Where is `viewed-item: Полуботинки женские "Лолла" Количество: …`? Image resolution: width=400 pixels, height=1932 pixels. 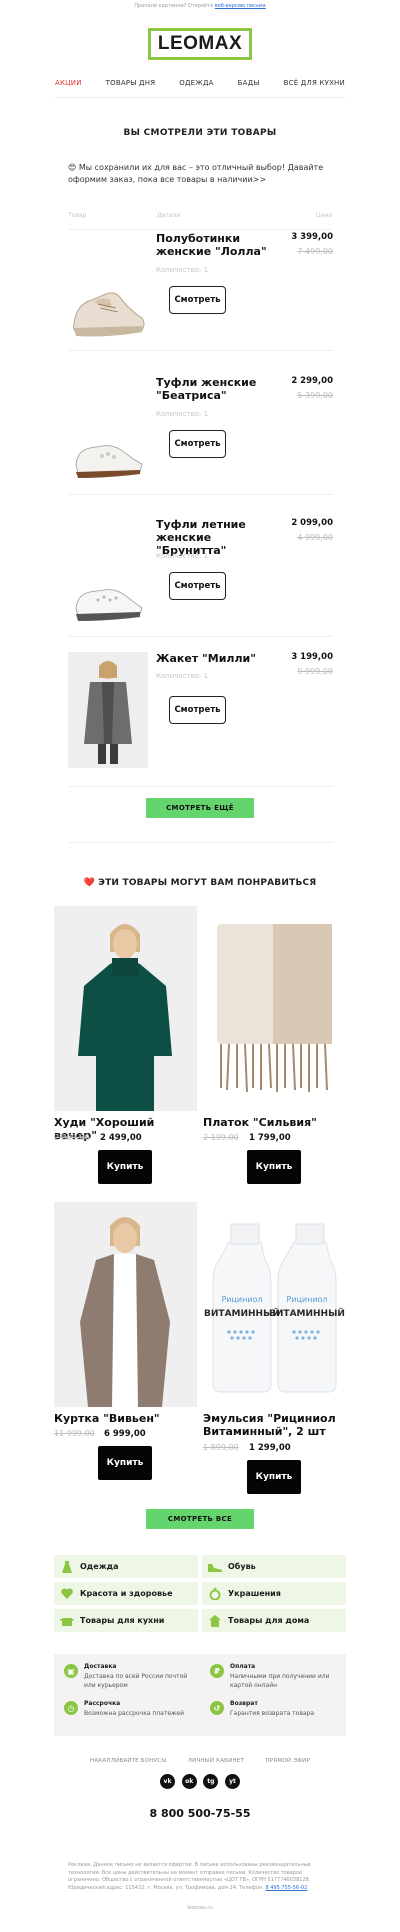
viewed-item: Полуботинки женские "Лолла" Количество: … is located at coordinates (200, 292).